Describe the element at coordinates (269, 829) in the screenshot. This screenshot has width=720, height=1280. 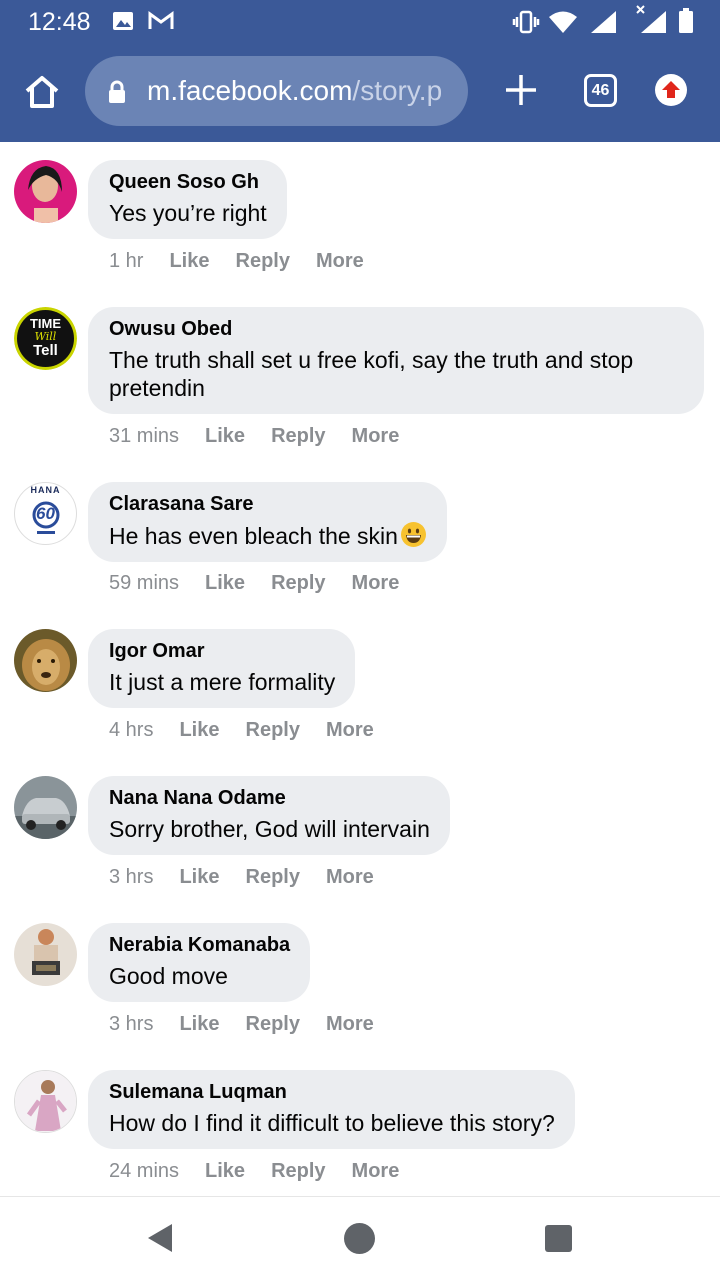
I see `comment-text: Sorry brother, God will intervain` at that location.